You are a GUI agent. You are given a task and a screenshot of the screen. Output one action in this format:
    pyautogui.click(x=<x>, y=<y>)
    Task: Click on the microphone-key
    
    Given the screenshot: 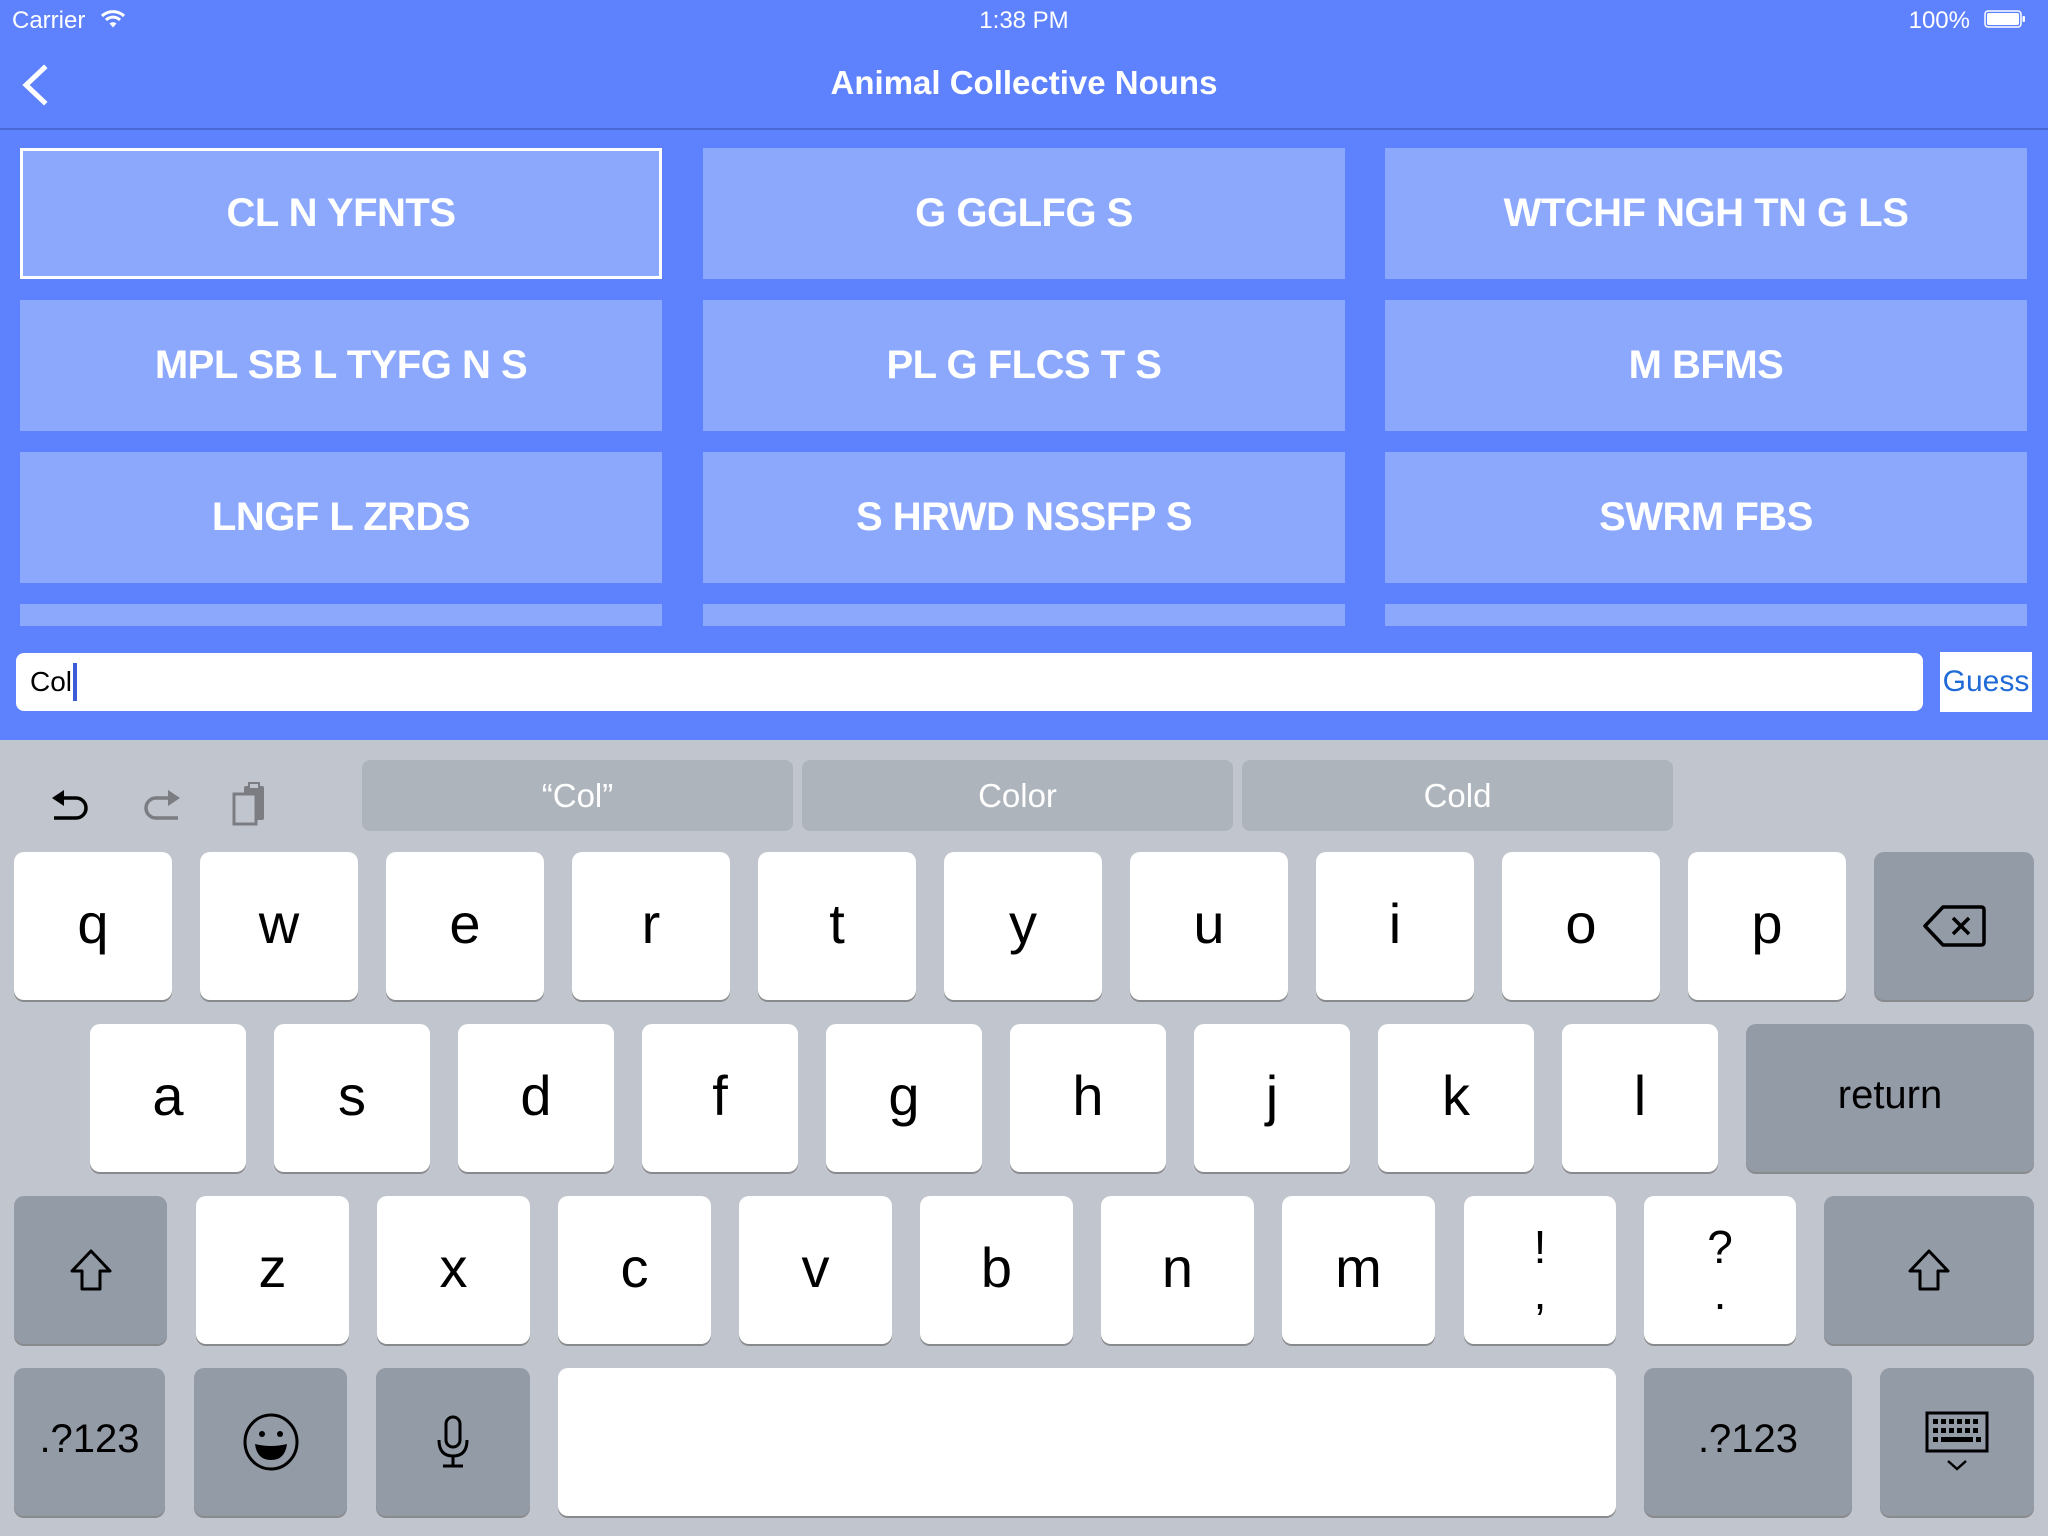 What is the action you would take?
    pyautogui.click(x=453, y=1442)
    